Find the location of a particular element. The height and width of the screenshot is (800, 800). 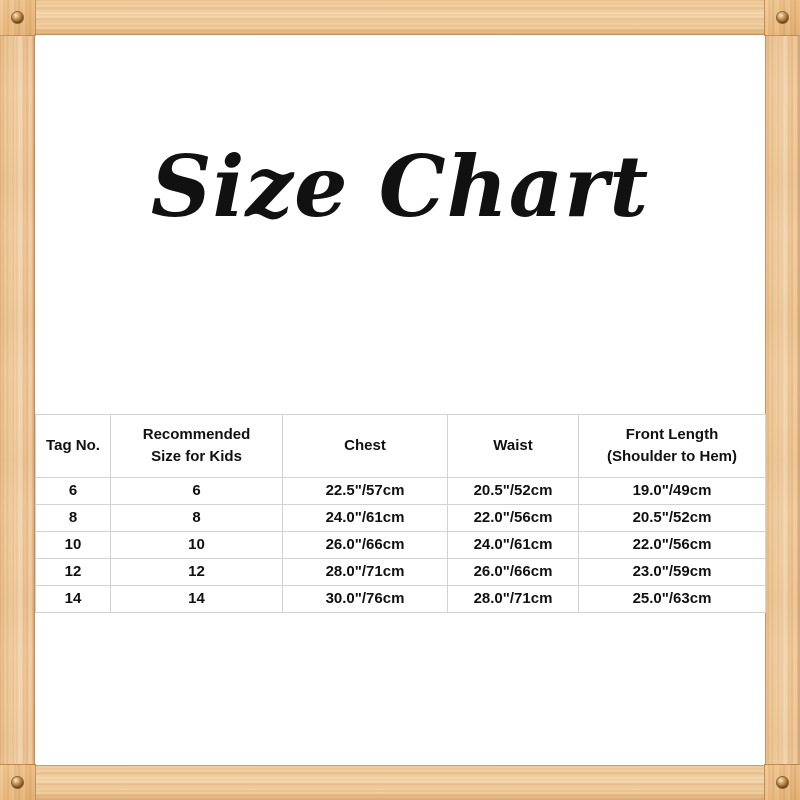

wood-frame-left is located at coordinates (17, 400).